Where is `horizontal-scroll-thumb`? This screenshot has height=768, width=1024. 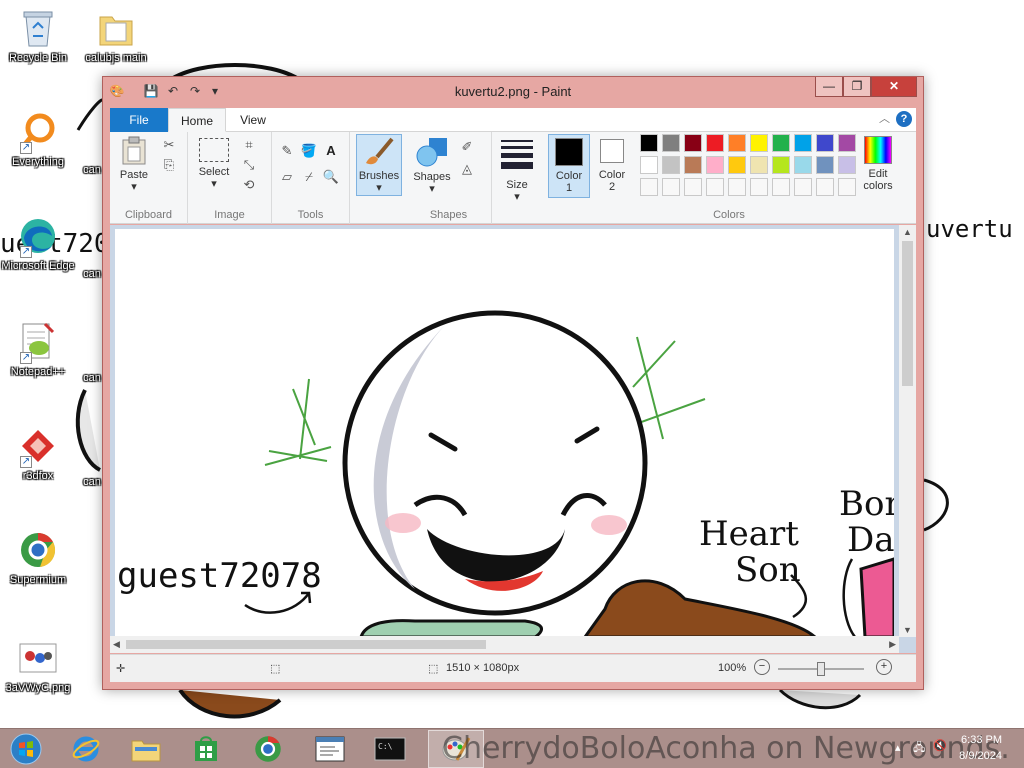 horizontal-scroll-thumb is located at coordinates (306, 644).